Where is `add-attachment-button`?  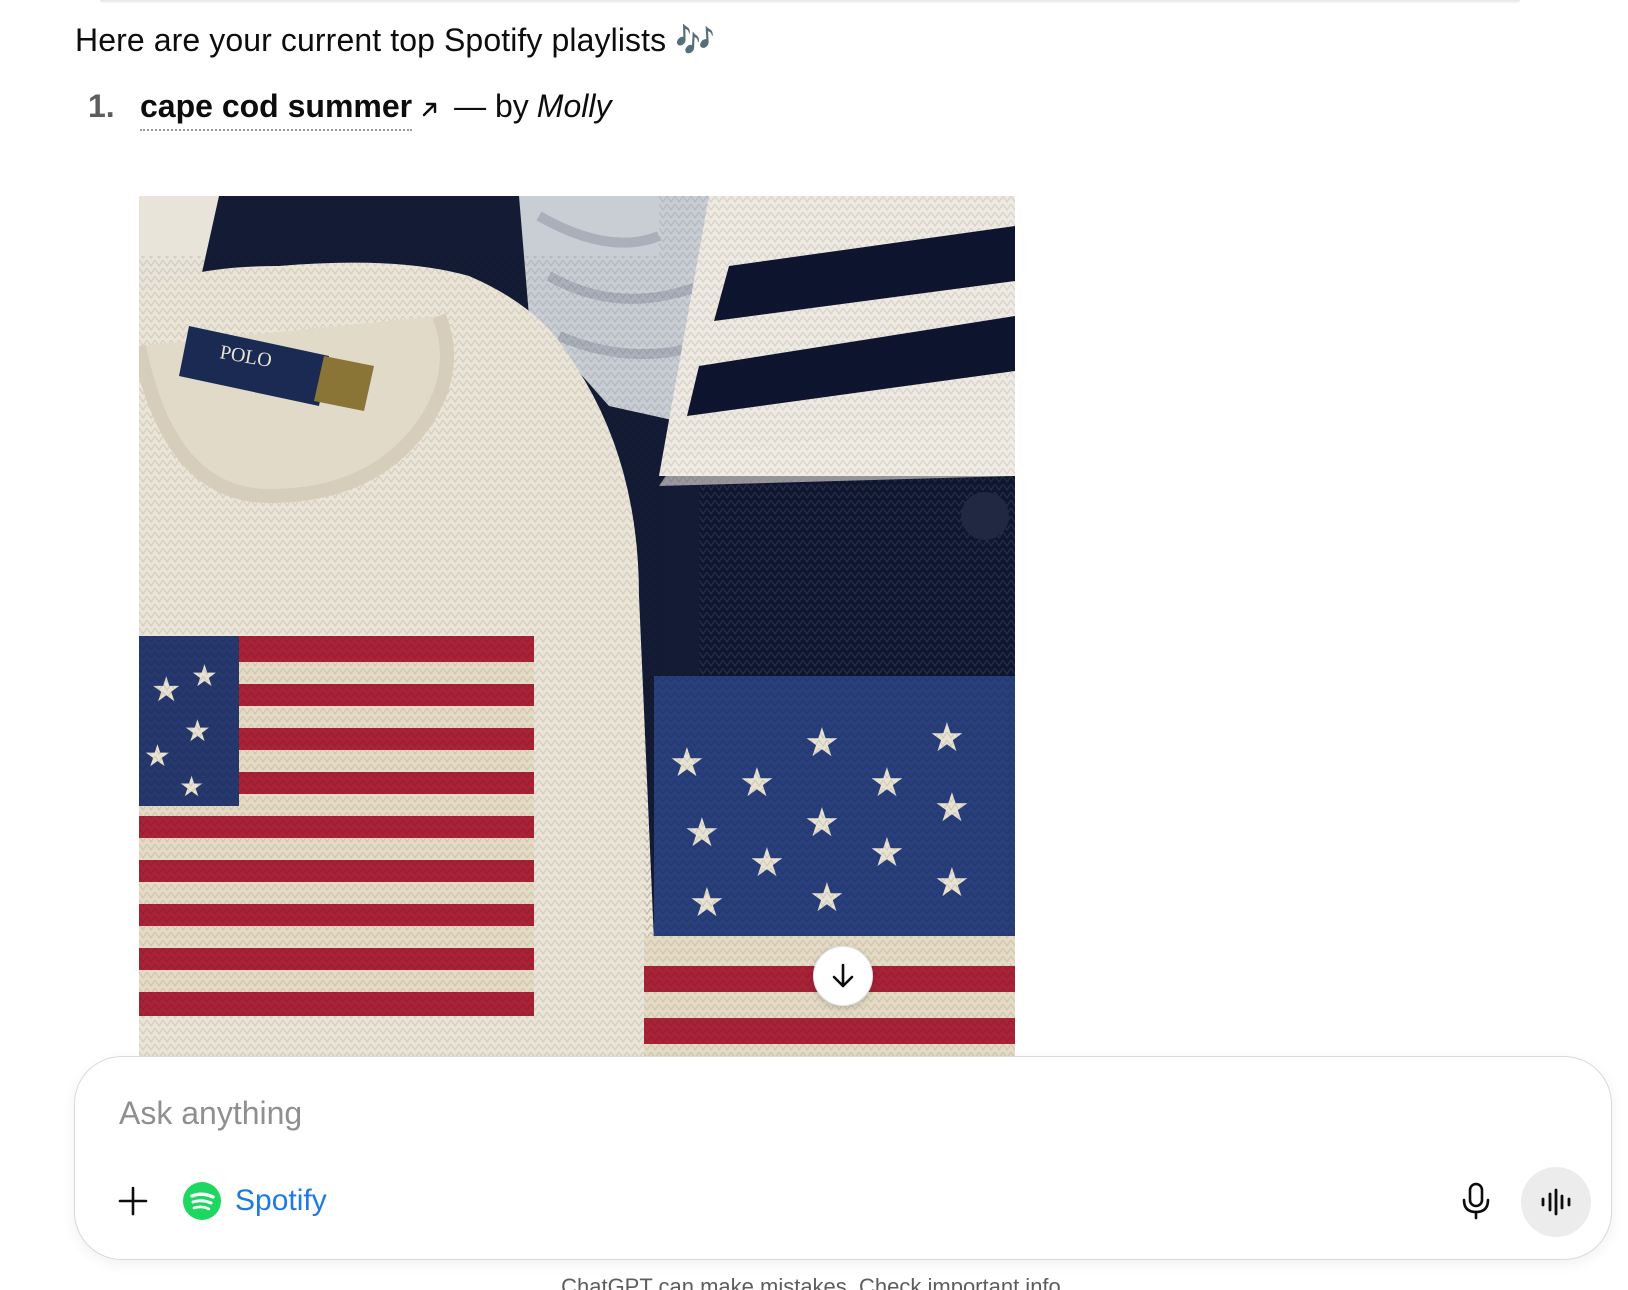
add-attachment-button is located at coordinates (133, 1201).